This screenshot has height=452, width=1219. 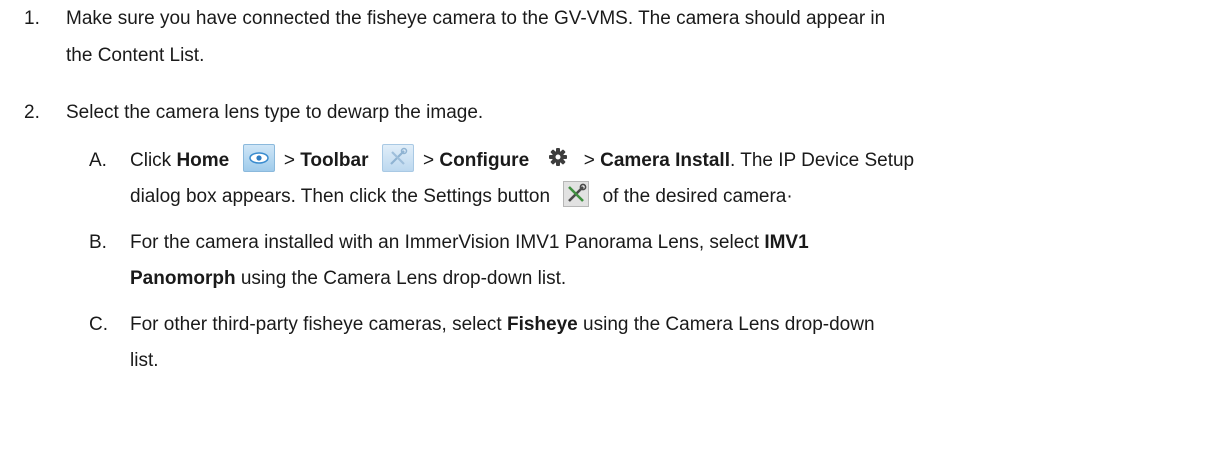 I want to click on substep-a-letter: A., so click(x=98, y=160).